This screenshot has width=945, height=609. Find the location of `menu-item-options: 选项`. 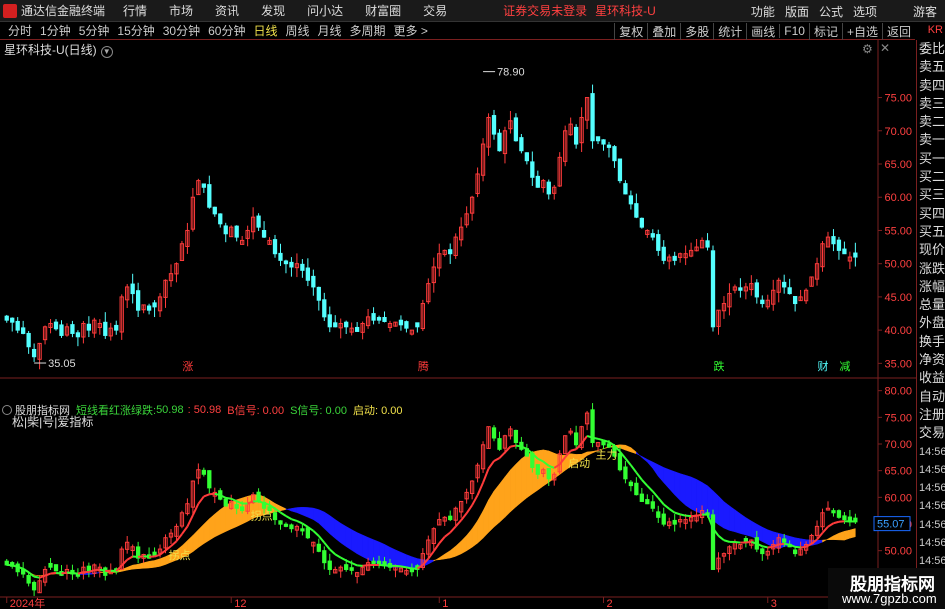

menu-item-options: 选项 is located at coordinates (865, 11).